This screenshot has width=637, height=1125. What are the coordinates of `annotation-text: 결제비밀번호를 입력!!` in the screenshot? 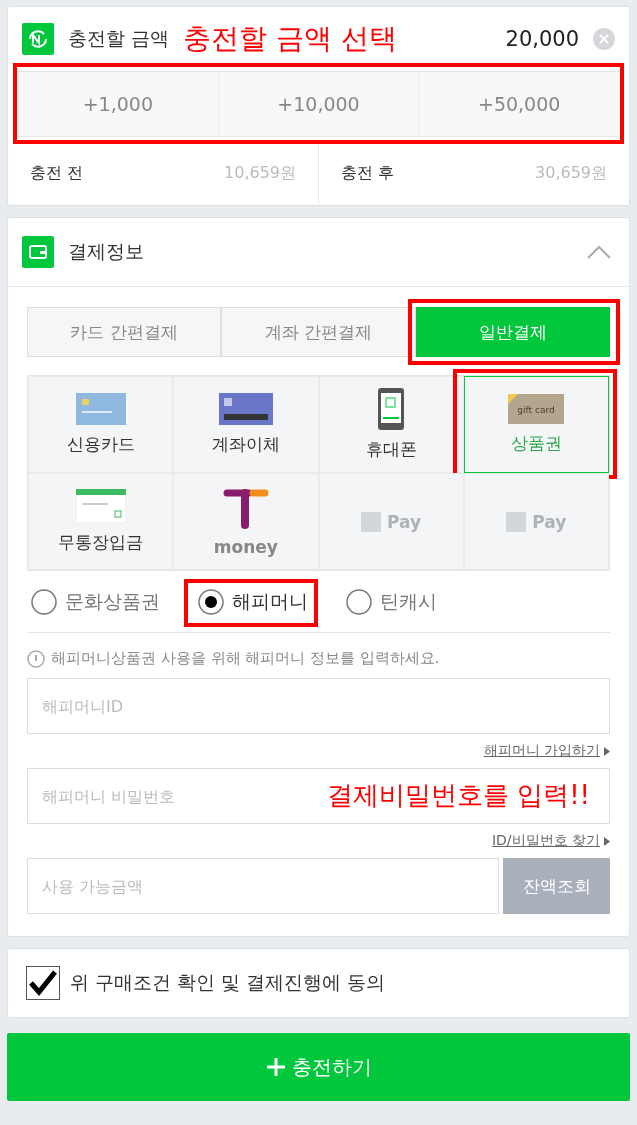 It's located at (458, 795).